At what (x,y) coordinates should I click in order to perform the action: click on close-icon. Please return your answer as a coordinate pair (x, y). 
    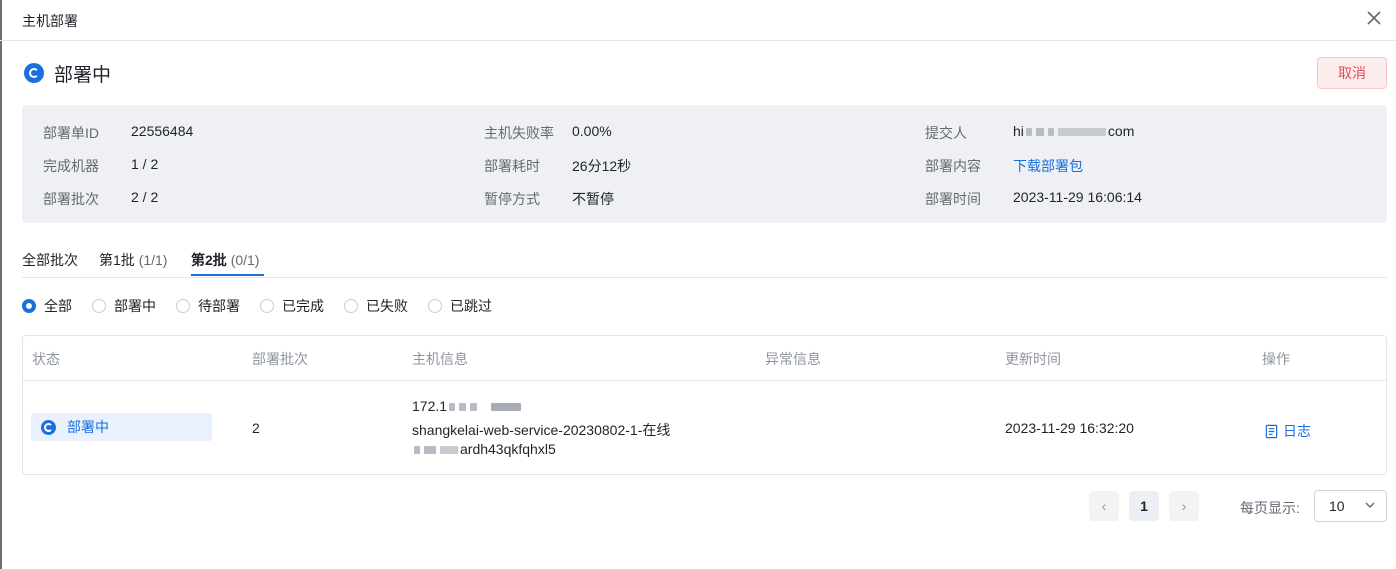
    Looking at the image, I should click on (1374, 18).